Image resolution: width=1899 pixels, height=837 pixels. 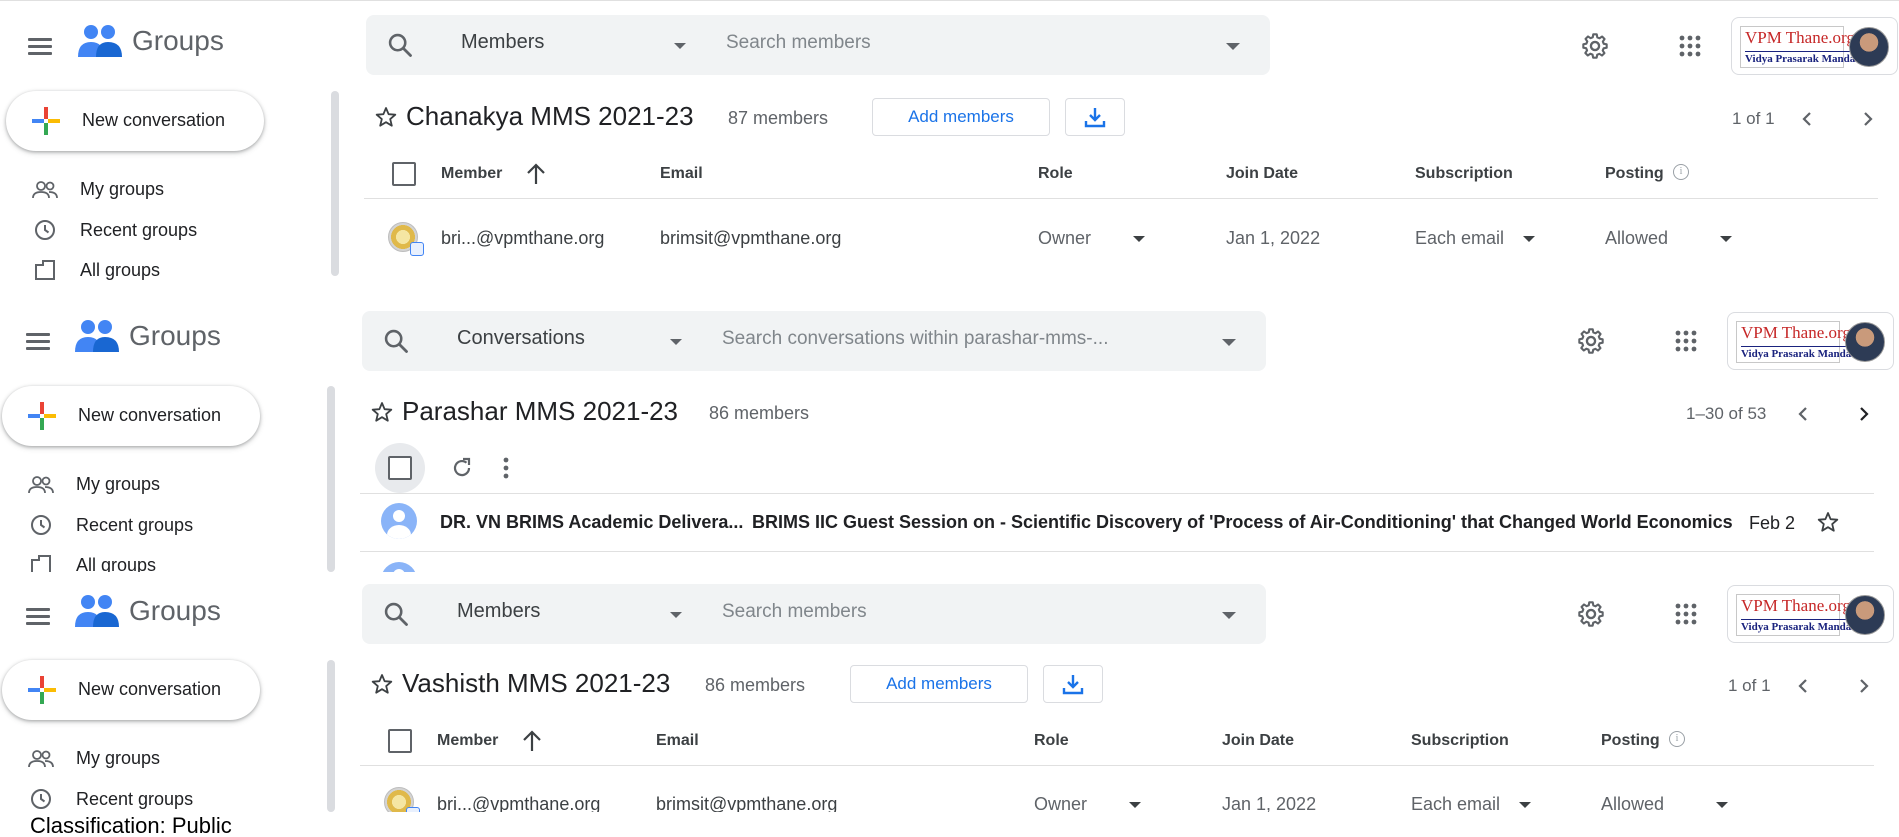 I want to click on conversation-star-icon, so click(x=1828, y=522).